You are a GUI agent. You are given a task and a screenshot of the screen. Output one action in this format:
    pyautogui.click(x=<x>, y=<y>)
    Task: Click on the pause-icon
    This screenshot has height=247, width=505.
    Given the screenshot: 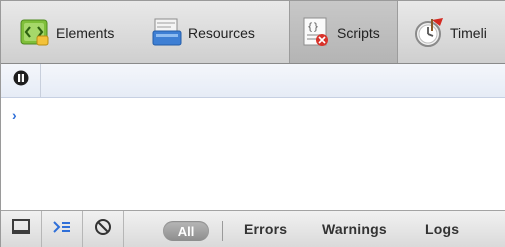 What is the action you would take?
    pyautogui.click(x=21, y=80)
    